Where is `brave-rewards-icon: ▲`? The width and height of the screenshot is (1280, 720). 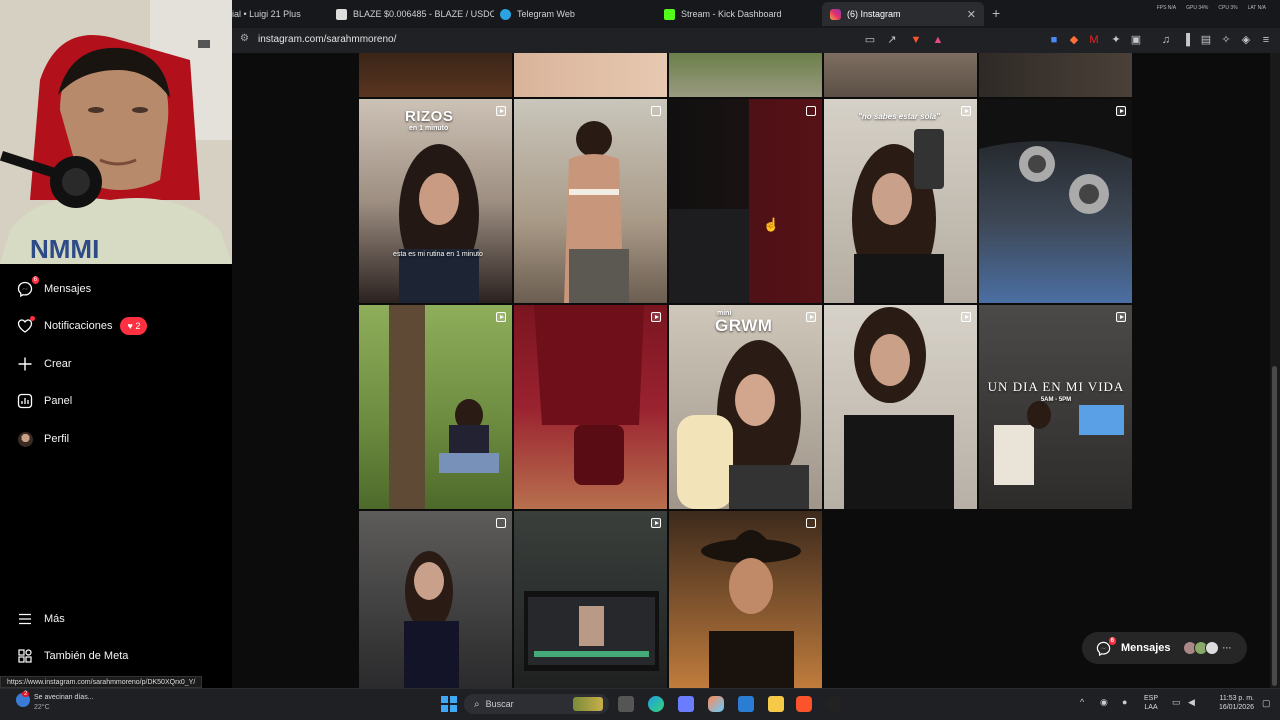 brave-rewards-icon: ▲ is located at coordinates (938, 40).